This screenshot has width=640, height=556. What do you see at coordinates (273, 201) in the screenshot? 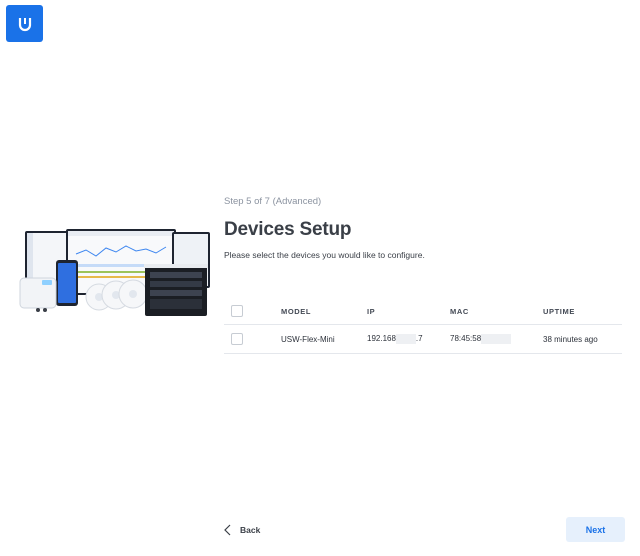
I see `step-indicator: Step 5 of 7 (Advanced)` at bounding box center [273, 201].